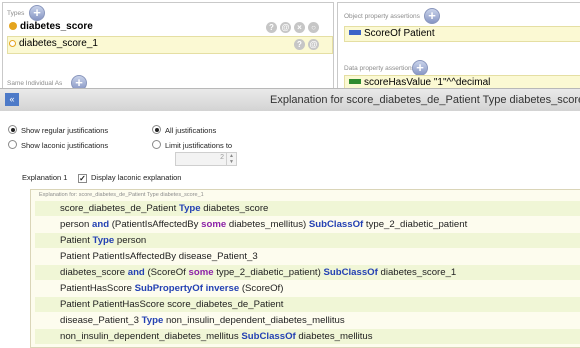 The width and height of the screenshot is (580, 348). What do you see at coordinates (37, 13) in the screenshot?
I see `add-type-button: +` at bounding box center [37, 13].